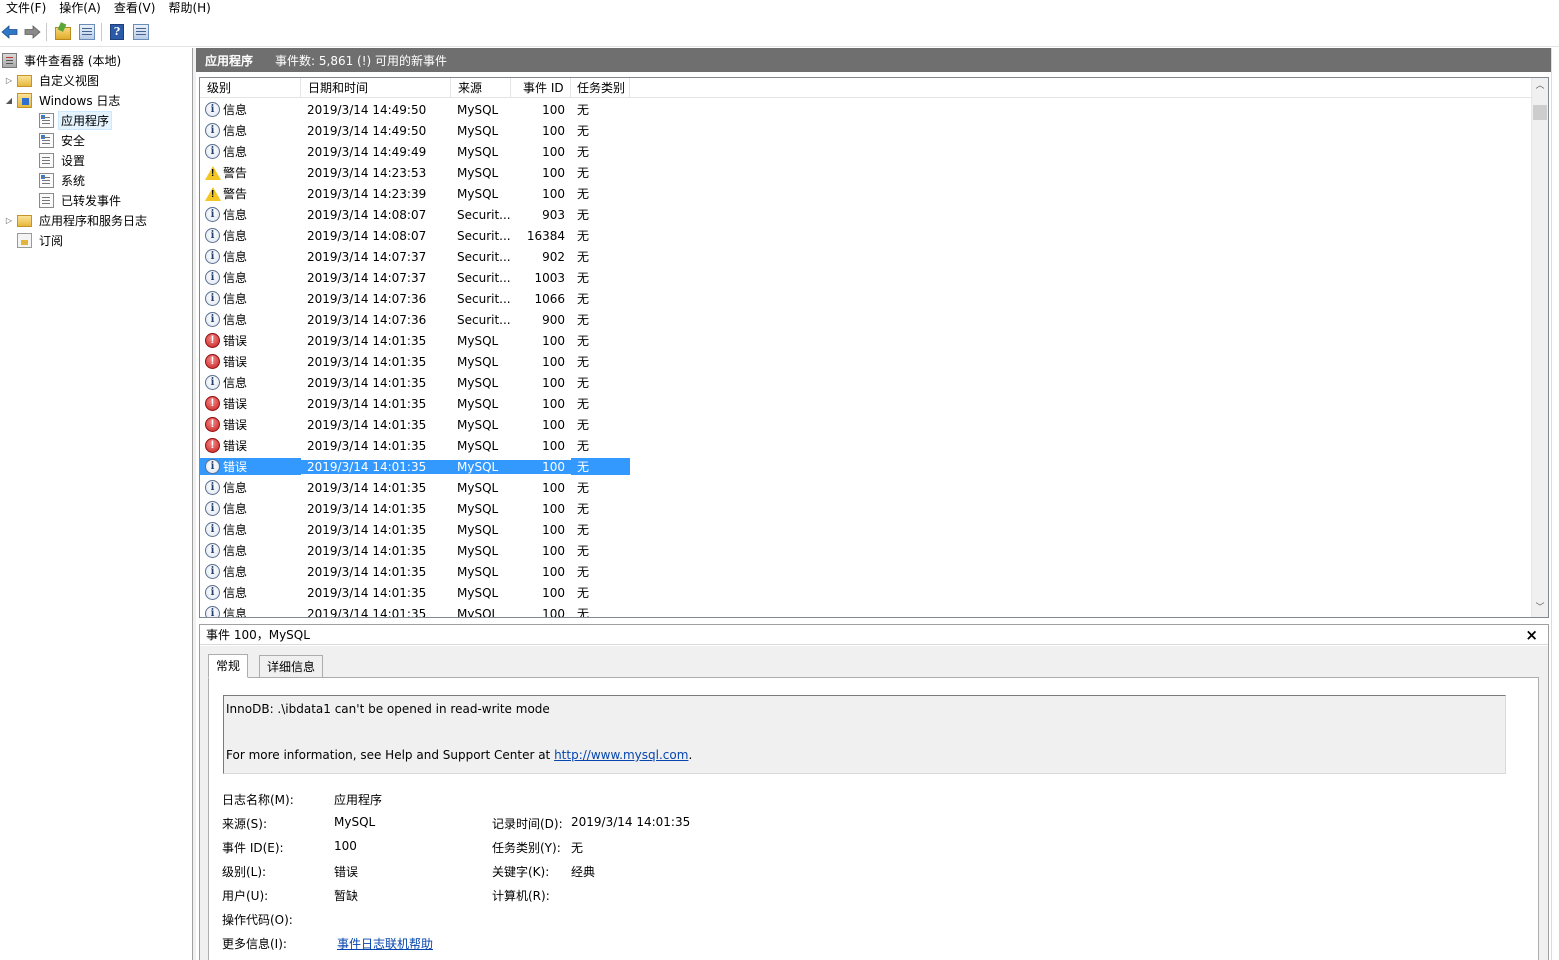 The height and width of the screenshot is (960, 1559). What do you see at coordinates (866, 235) in the screenshot?
I see `table-row: i 信息 2019/3/14 14:08:07 Securit... 16384 无` at bounding box center [866, 235].